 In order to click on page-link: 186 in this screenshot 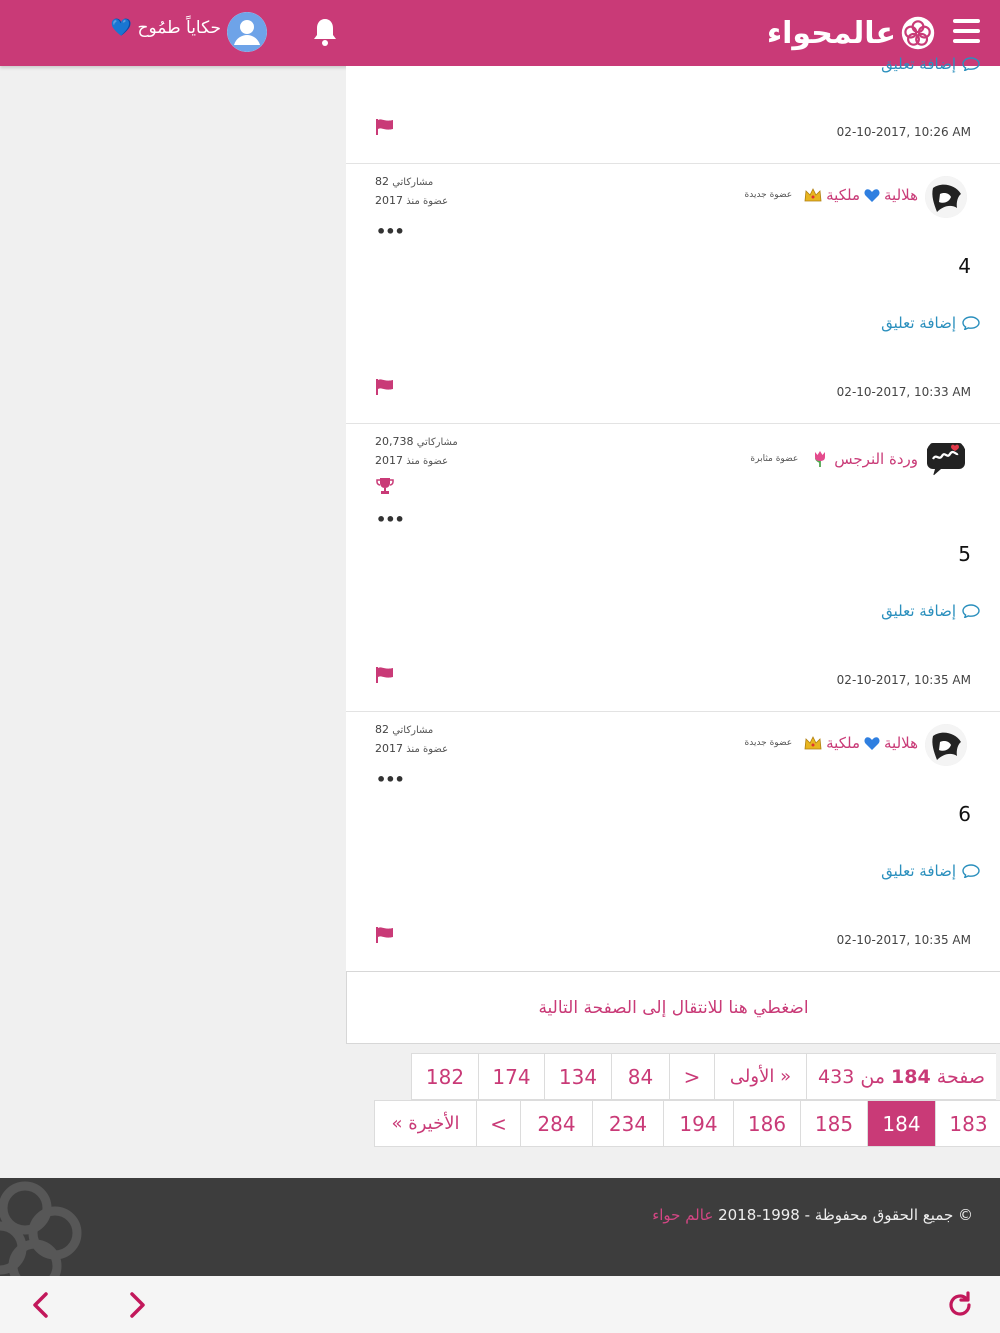, I will do `click(766, 1123)`.